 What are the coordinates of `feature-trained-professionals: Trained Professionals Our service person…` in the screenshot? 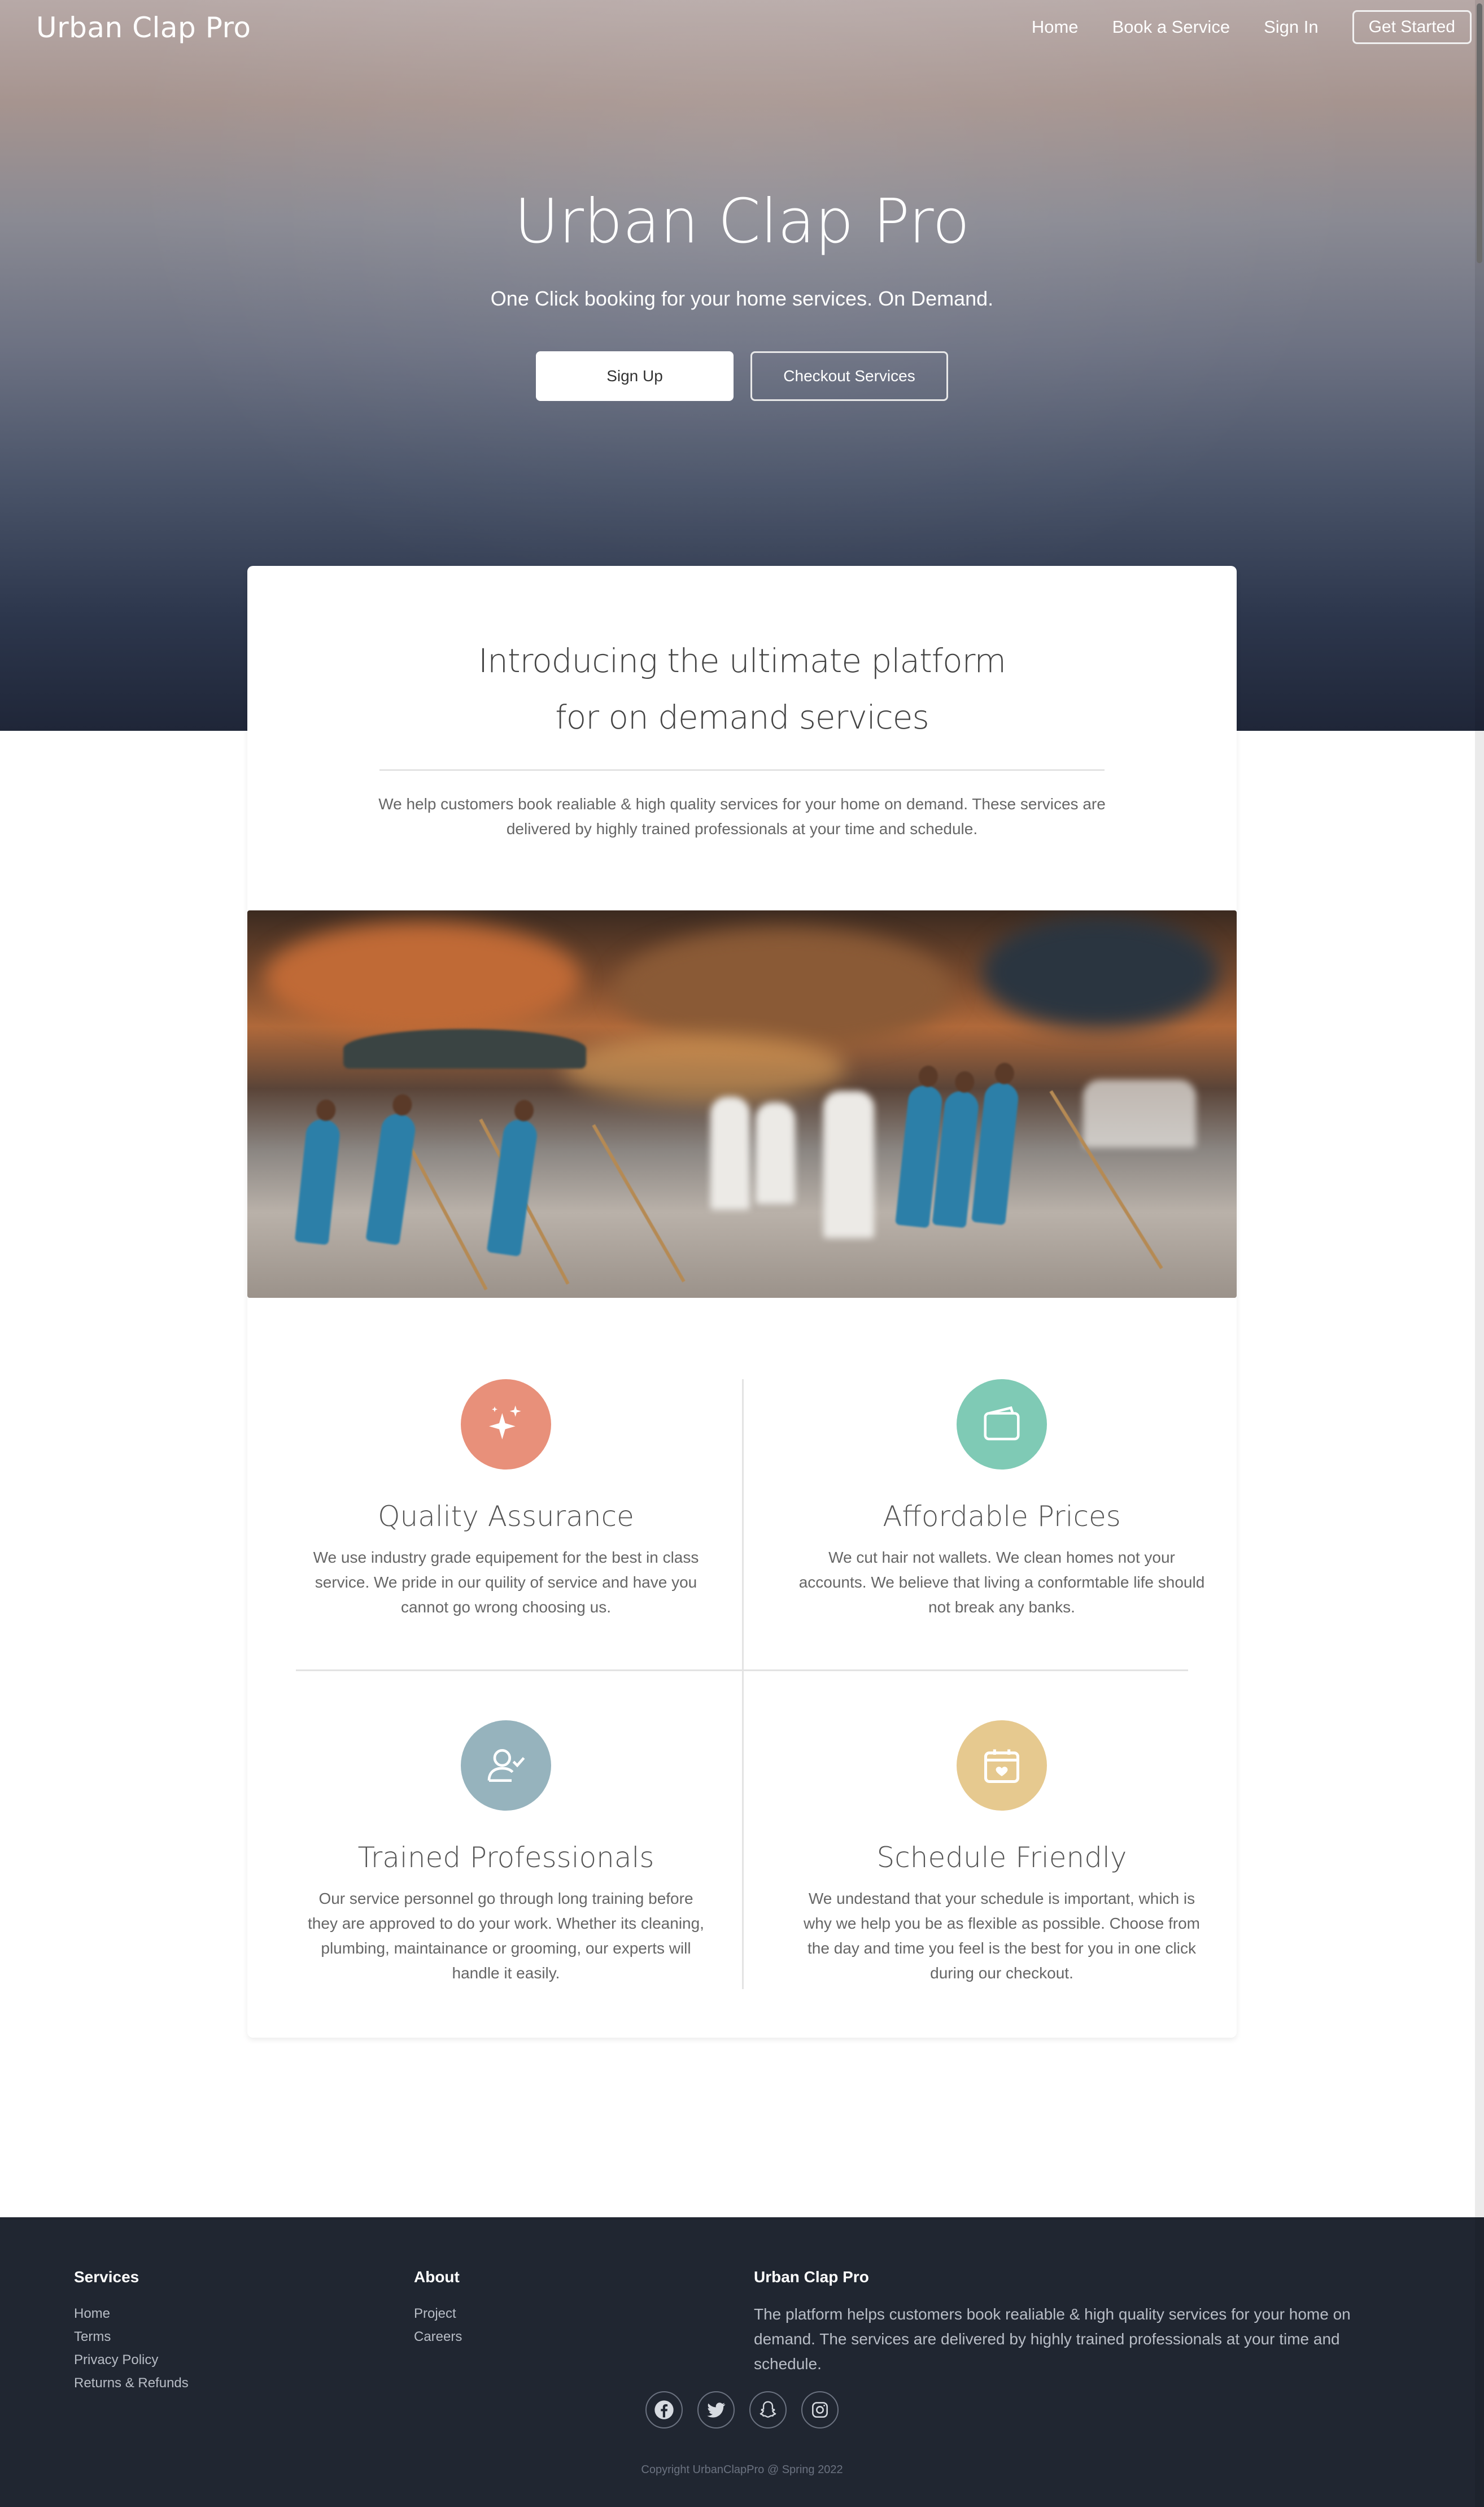 It's located at (506, 1853).